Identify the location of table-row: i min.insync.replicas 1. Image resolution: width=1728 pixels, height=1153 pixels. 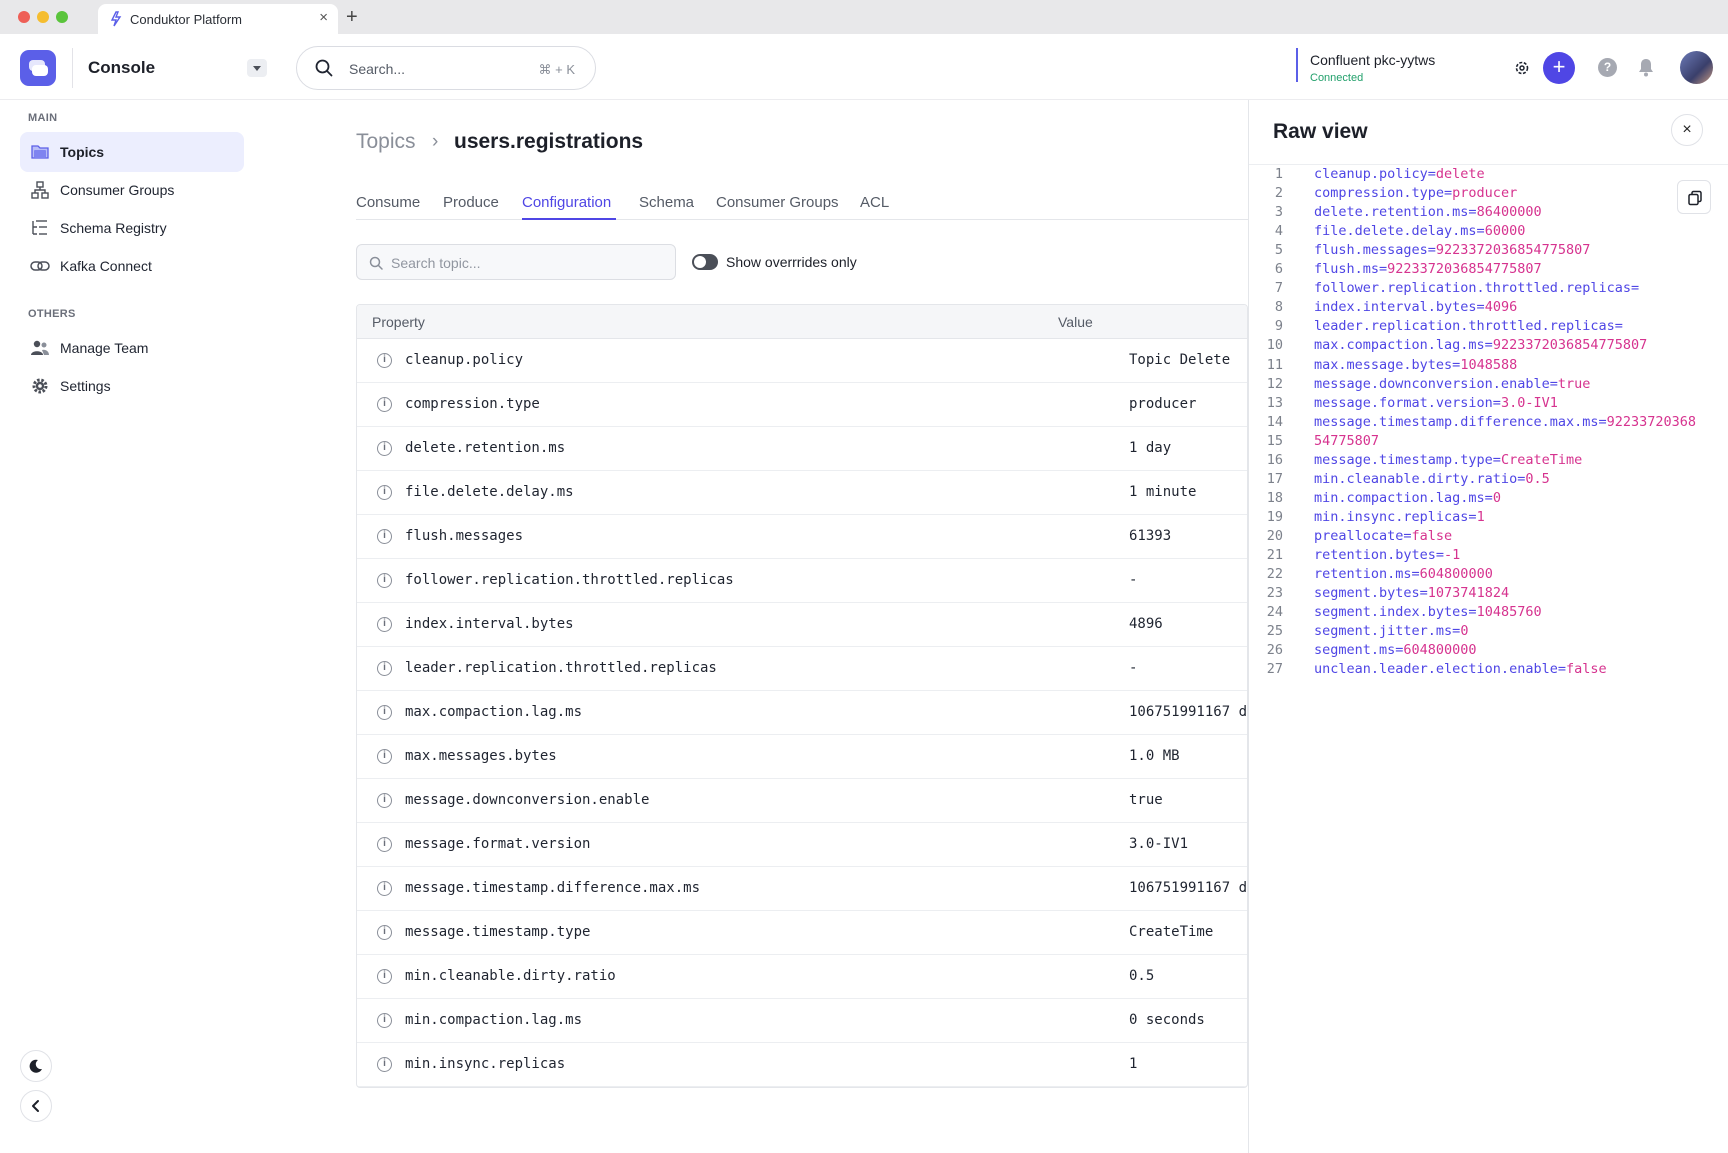
(802, 1065).